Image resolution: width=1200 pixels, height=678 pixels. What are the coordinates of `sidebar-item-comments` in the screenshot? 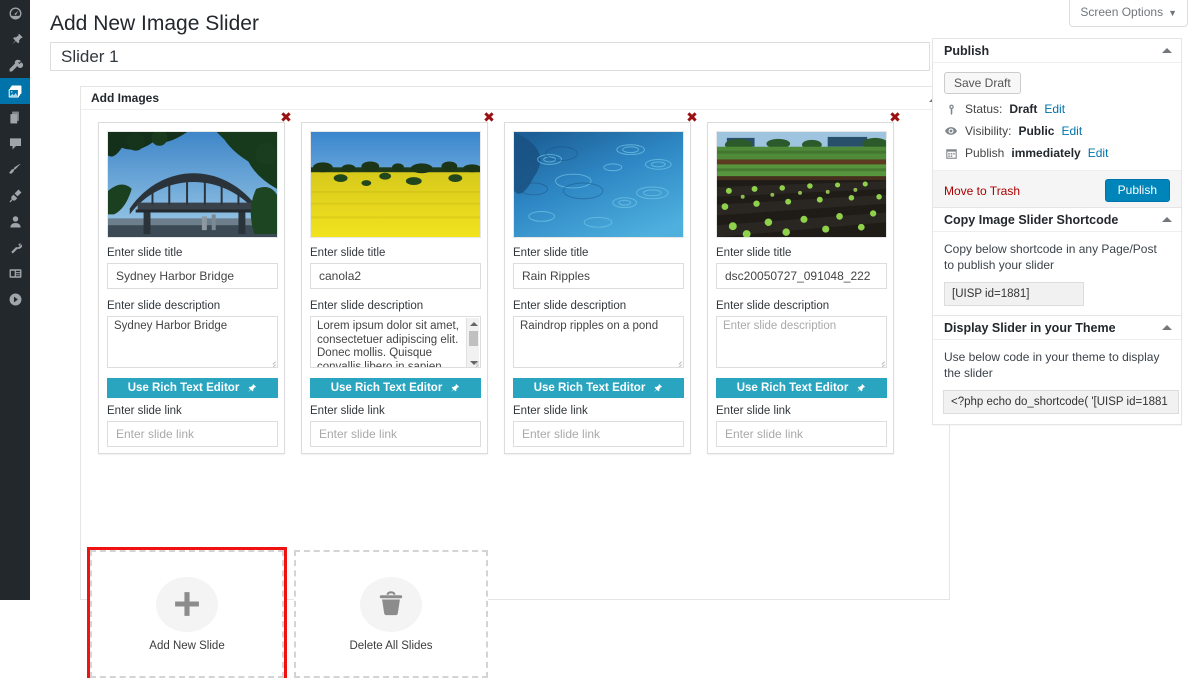 It's located at (15, 143).